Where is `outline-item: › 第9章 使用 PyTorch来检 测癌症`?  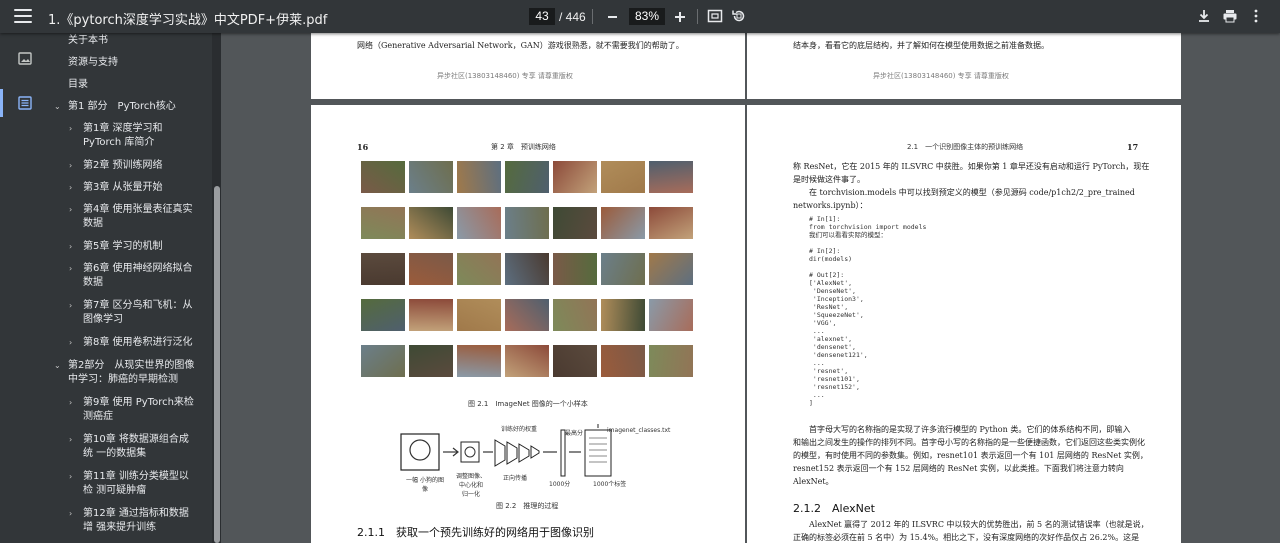
outline-item: › 第9章 使用 PyTorch来检 测癌症 is located at coordinates (133, 410).